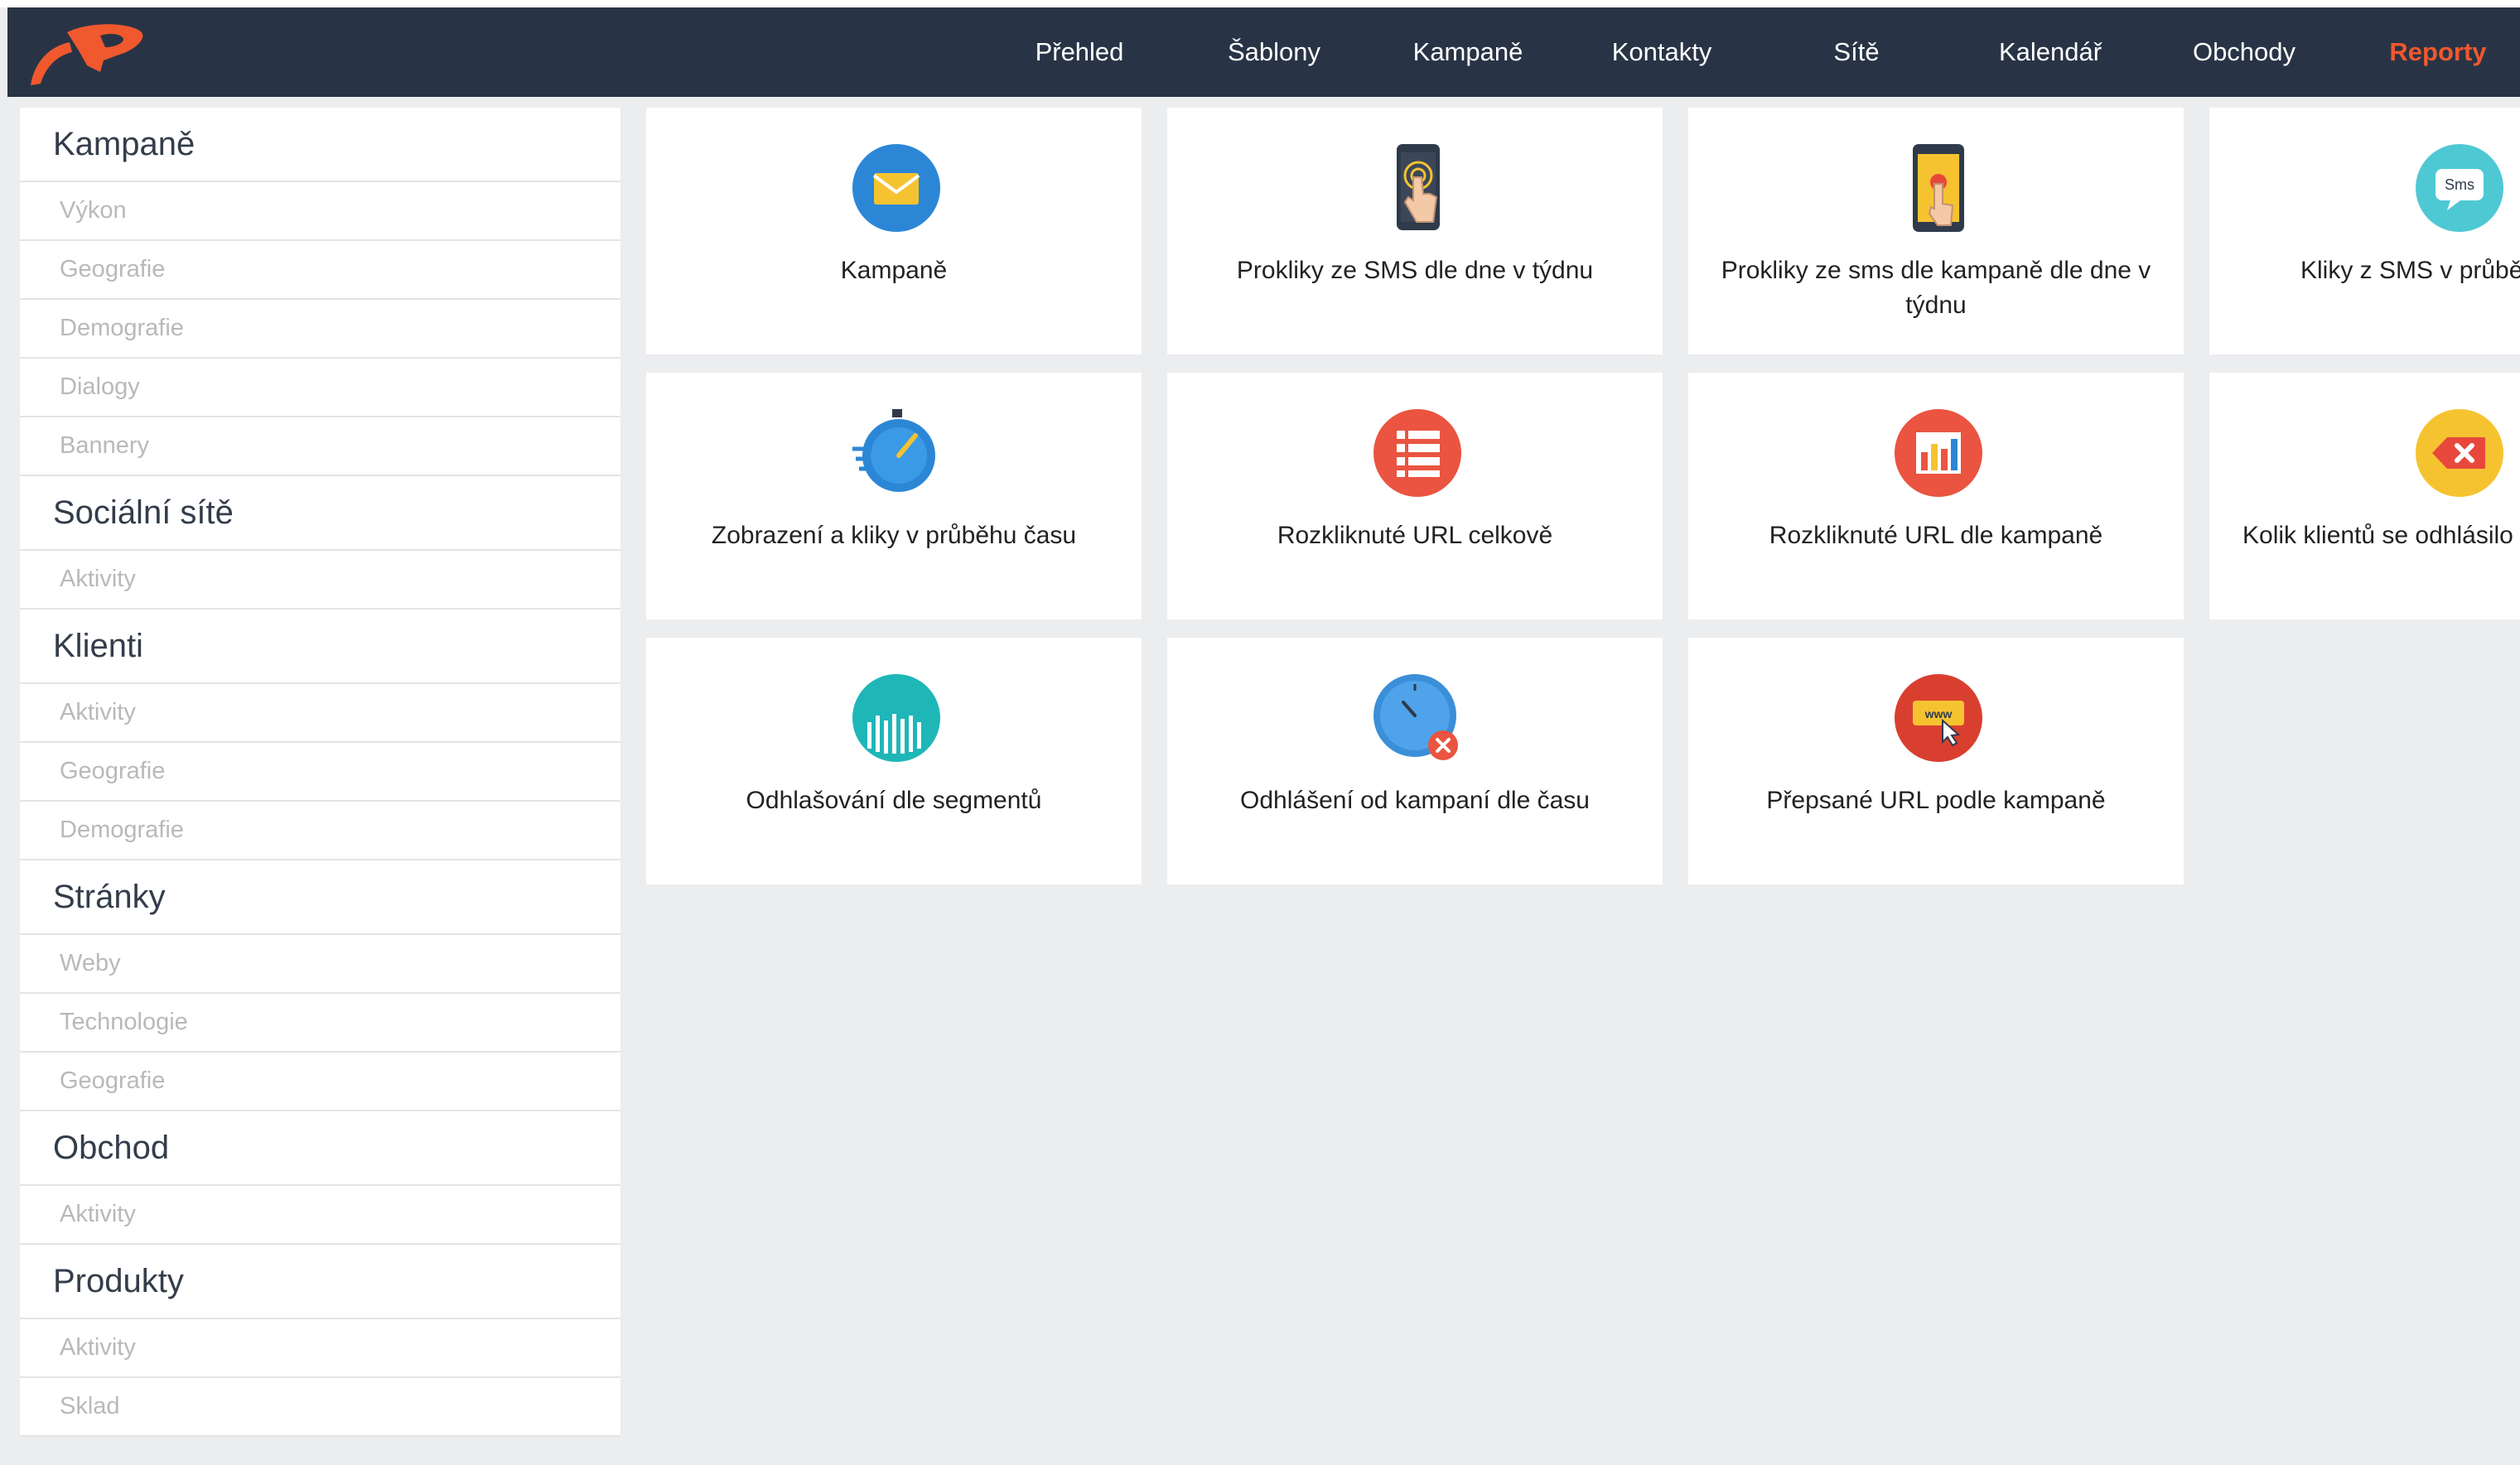 This screenshot has width=2520, height=1465. I want to click on report-tile-label: Odhlášení od kampaní dle času, so click(1415, 800).